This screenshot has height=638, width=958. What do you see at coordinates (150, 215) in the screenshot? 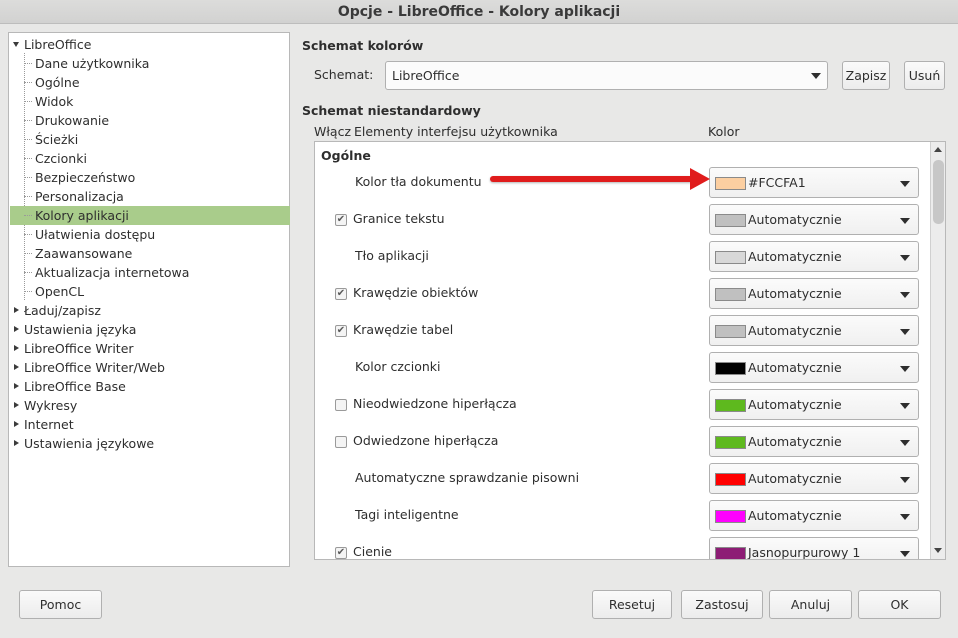
I see `tree-item: Kolory aplikacji` at bounding box center [150, 215].